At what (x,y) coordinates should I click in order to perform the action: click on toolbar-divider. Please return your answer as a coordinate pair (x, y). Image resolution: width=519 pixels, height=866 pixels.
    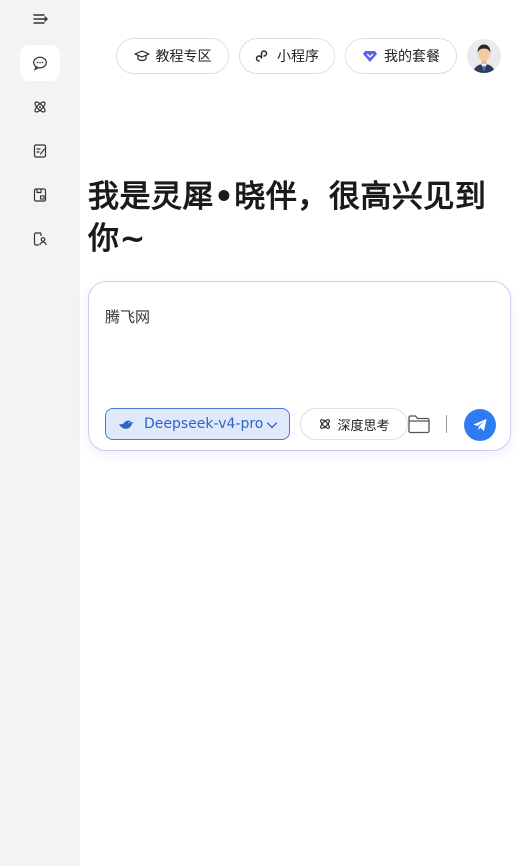
    Looking at the image, I should click on (446, 424).